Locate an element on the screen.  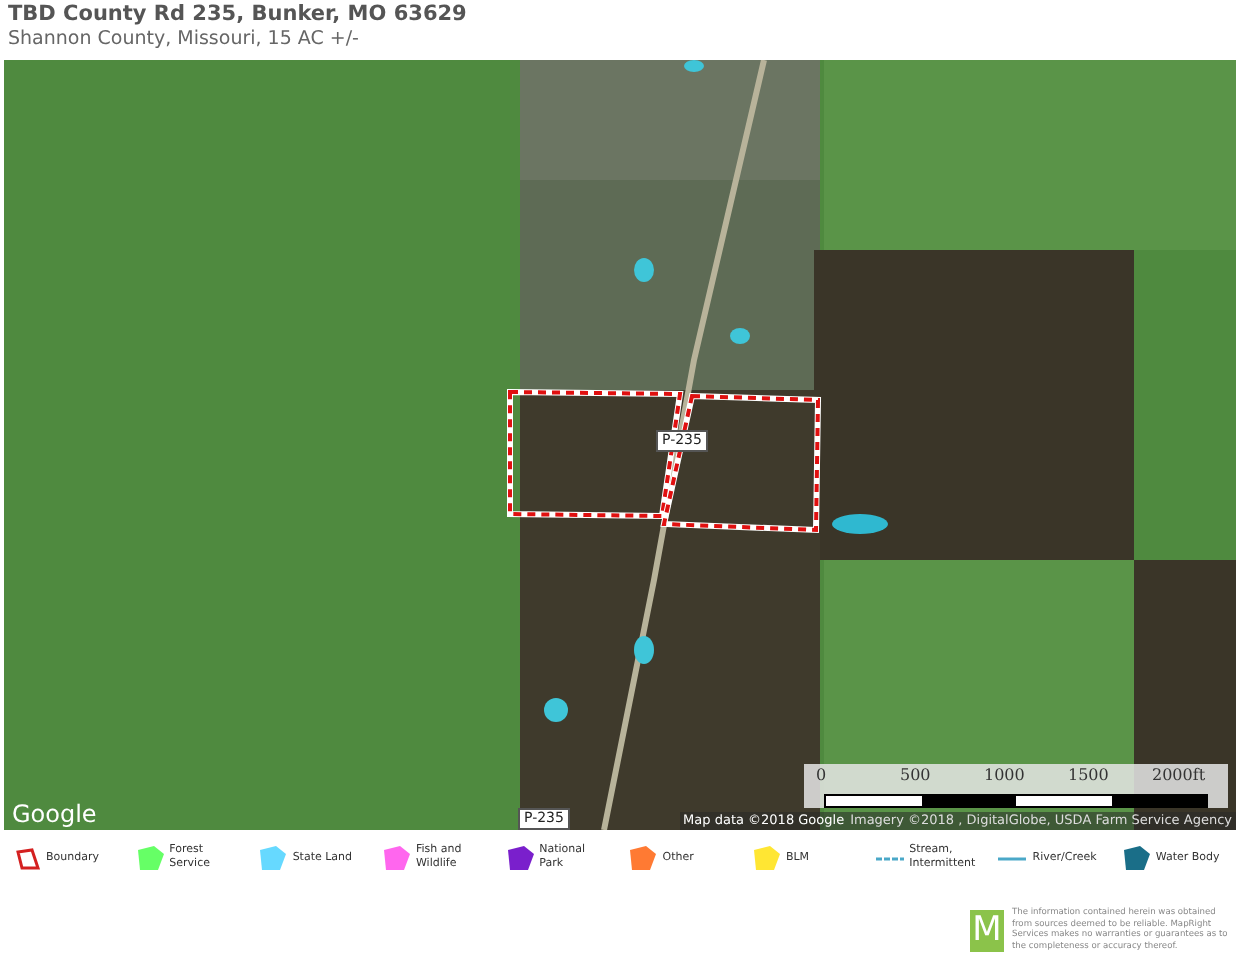
scale-label: 0 is located at coordinates (821, 775).